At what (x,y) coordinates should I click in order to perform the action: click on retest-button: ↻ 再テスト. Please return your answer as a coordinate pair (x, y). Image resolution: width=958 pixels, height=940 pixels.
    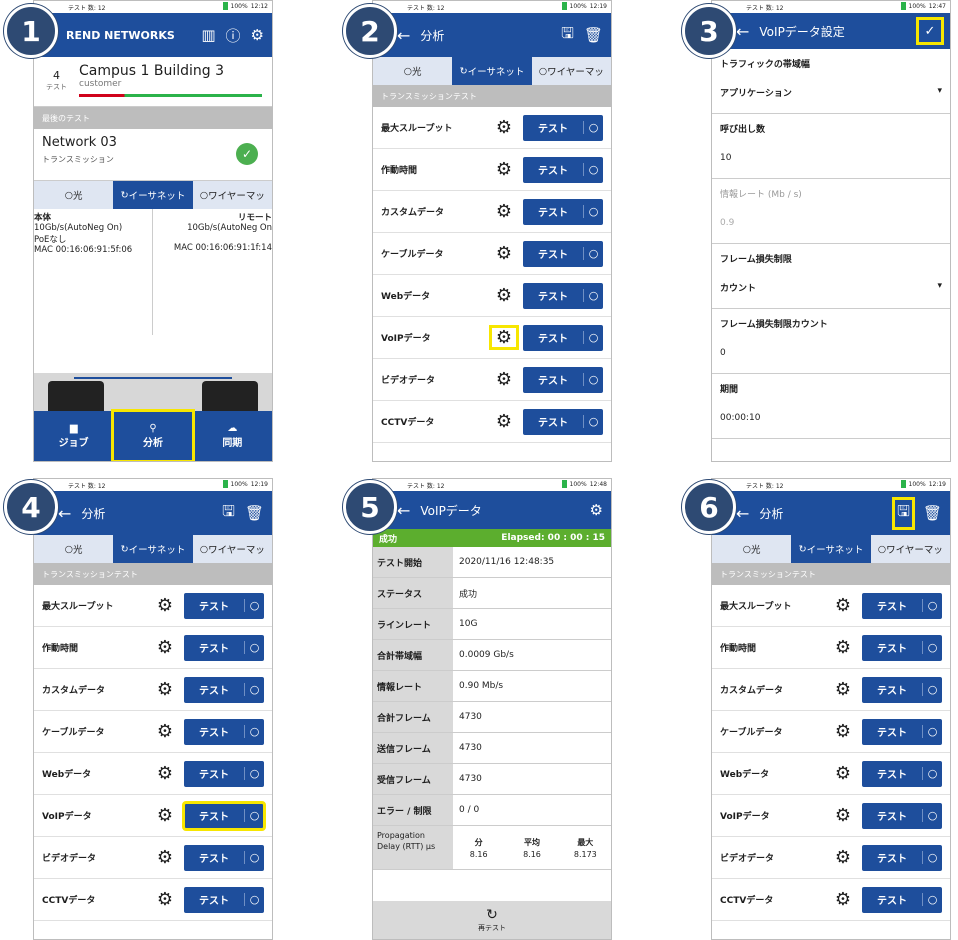
    Looking at the image, I should click on (492, 920).